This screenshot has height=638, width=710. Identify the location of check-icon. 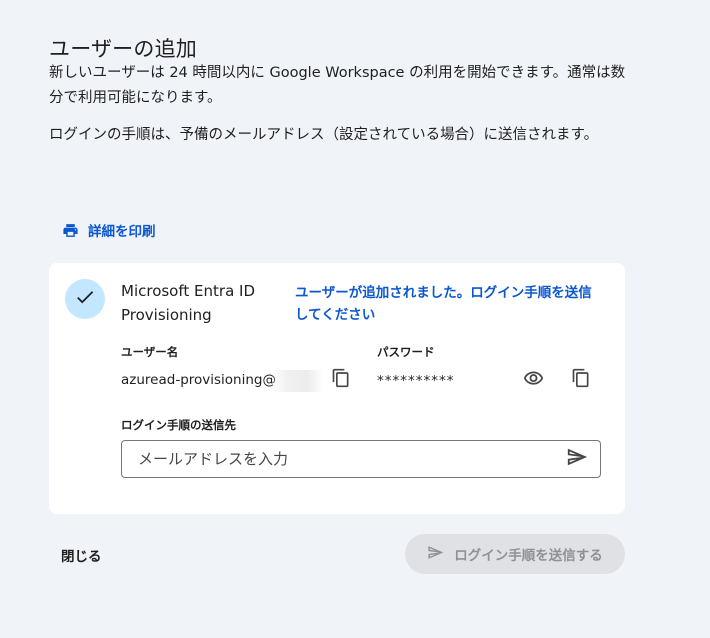
(85, 299).